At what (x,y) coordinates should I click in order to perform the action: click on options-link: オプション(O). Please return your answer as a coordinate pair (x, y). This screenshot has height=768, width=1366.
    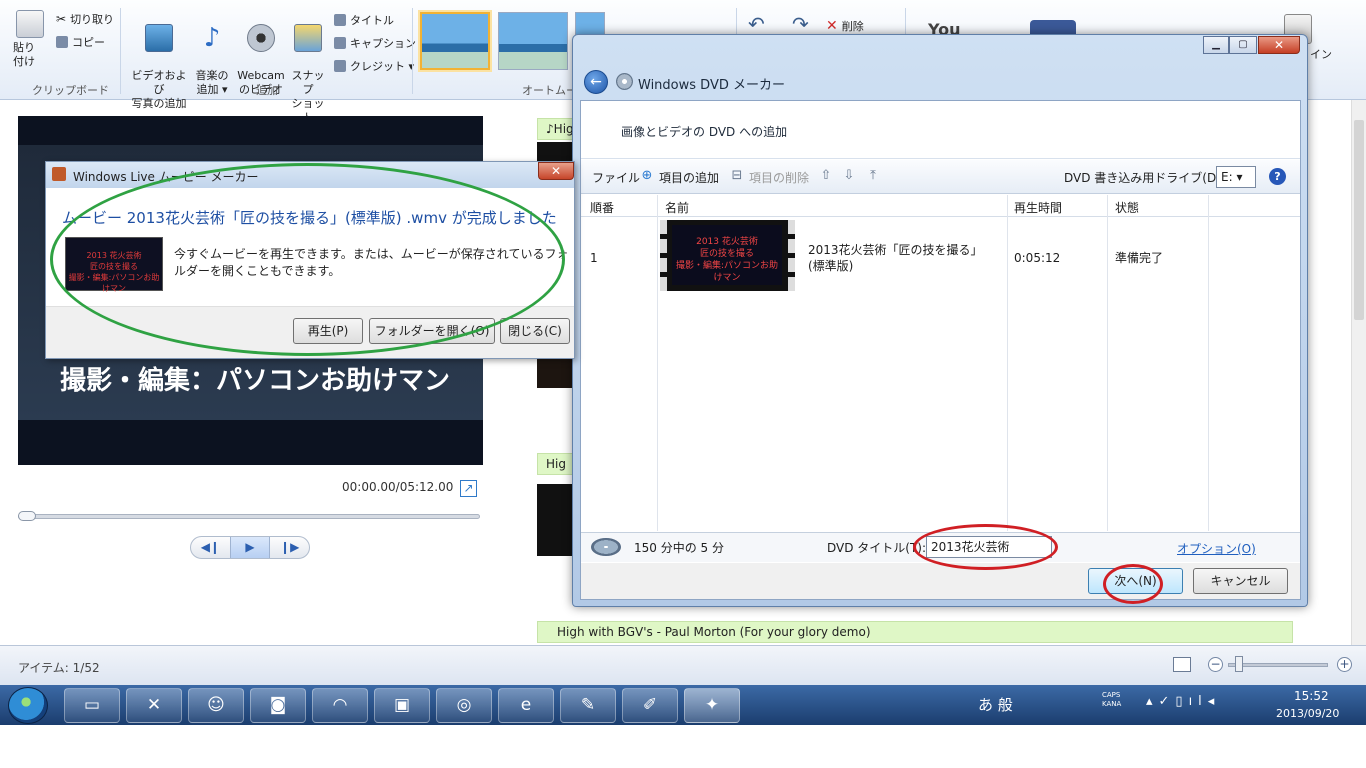
    Looking at the image, I should click on (1216, 548).